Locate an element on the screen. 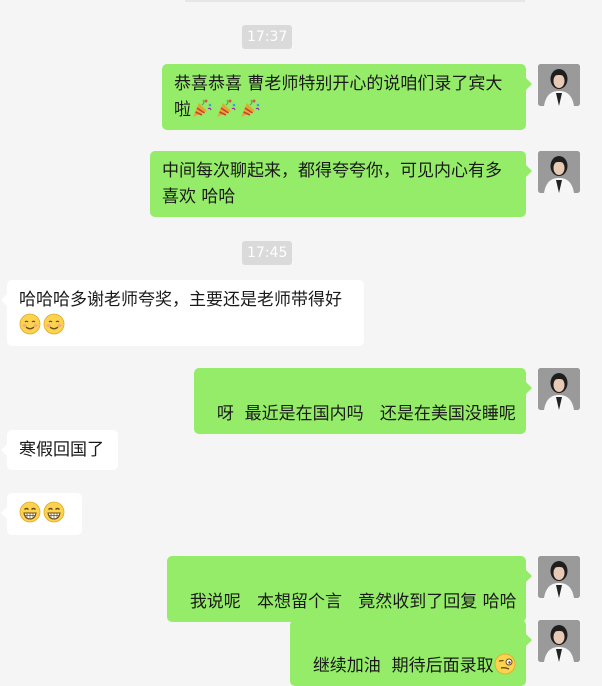 The width and height of the screenshot is (602, 686). message-bubble: 继续加油 期待后面录取 is located at coordinates (411, 653).